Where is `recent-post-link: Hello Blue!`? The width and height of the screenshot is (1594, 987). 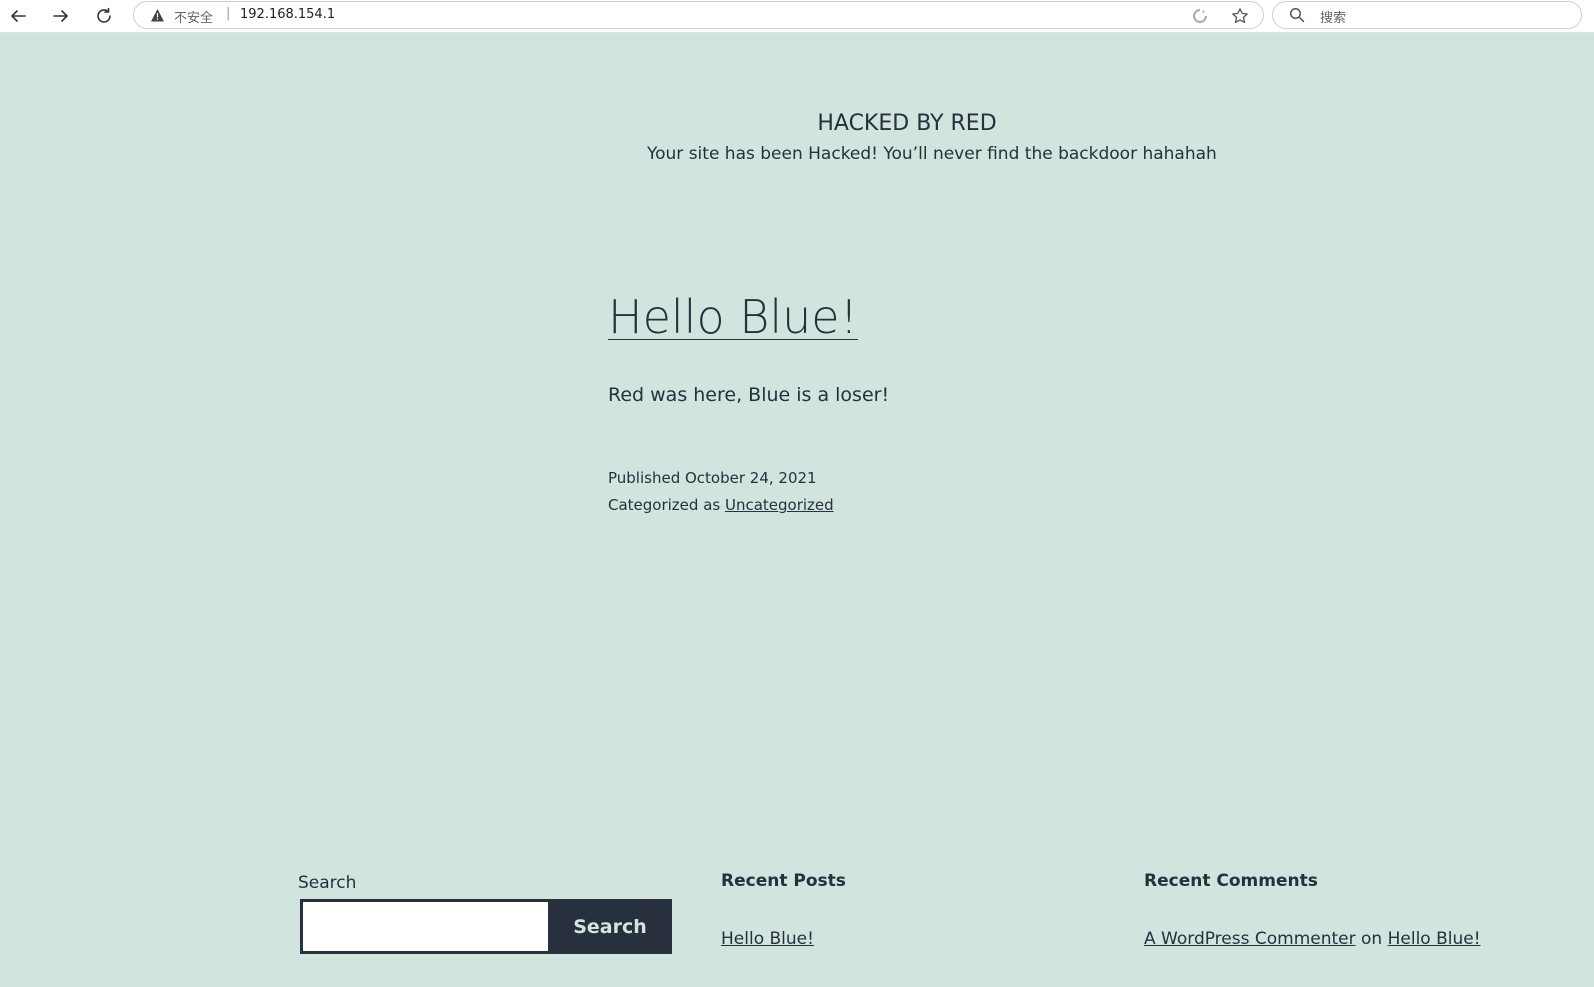
recent-post-link: Hello Blue! is located at coordinates (767, 939).